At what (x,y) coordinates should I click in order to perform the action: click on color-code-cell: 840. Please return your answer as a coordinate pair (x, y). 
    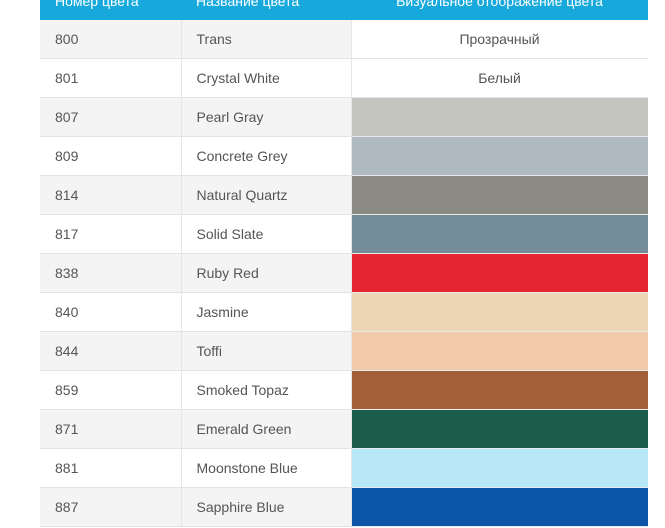
    Looking at the image, I should click on (111, 312).